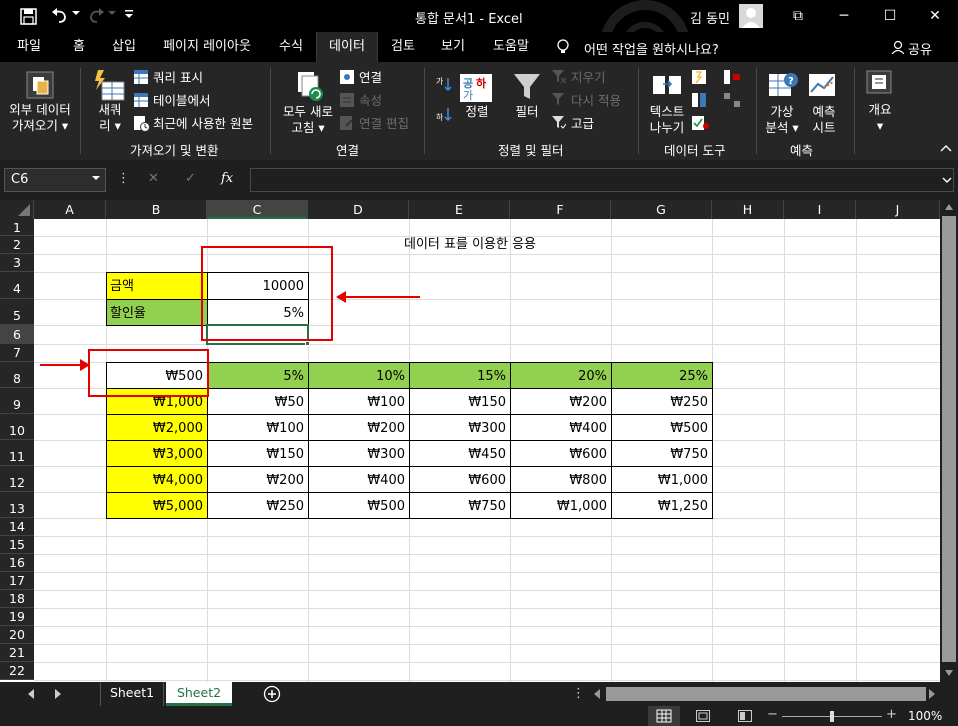 The height and width of the screenshot is (726, 958). What do you see at coordinates (949, 673) in the screenshot?
I see `scroll-down-icon` at bounding box center [949, 673].